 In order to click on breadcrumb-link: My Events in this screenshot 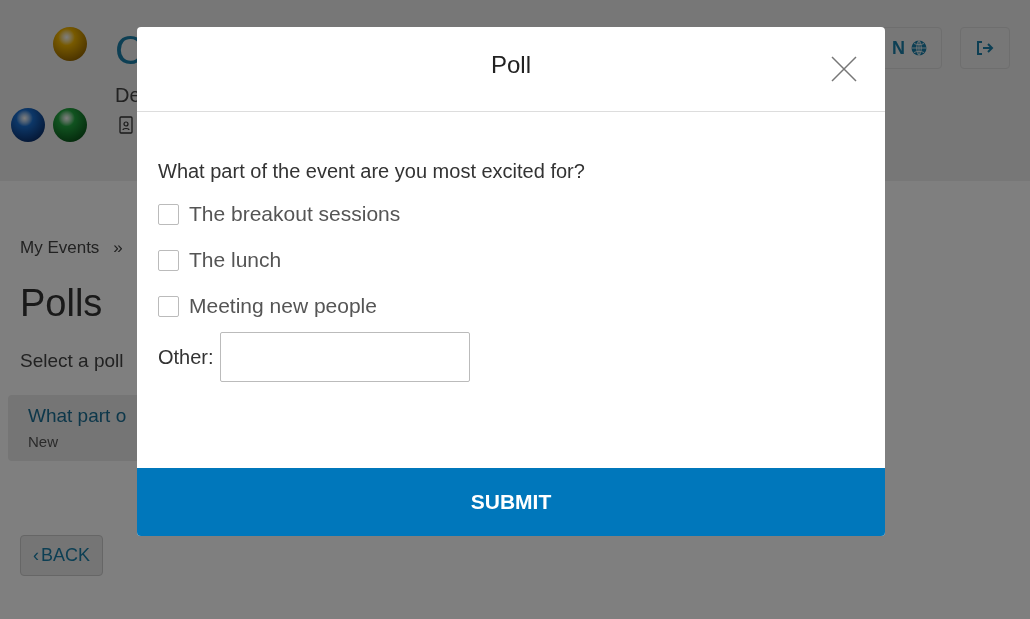, I will do `click(60, 248)`.